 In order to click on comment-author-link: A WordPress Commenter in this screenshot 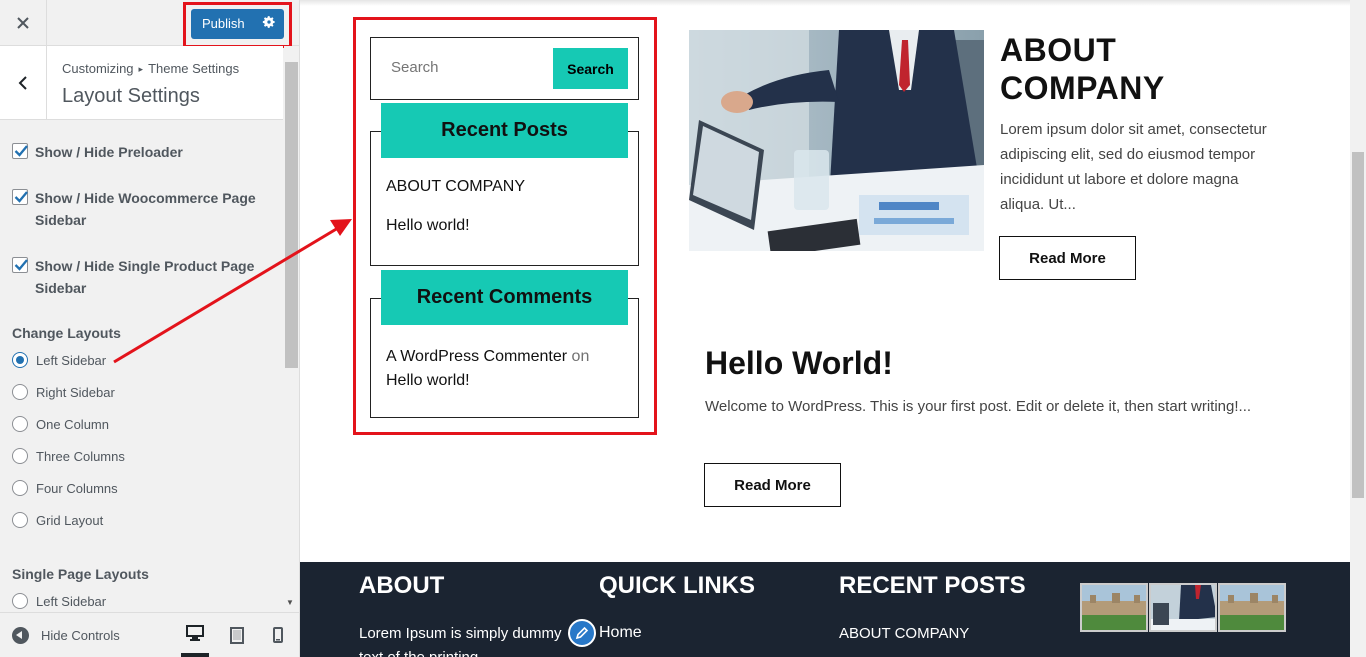, I will do `click(476, 356)`.